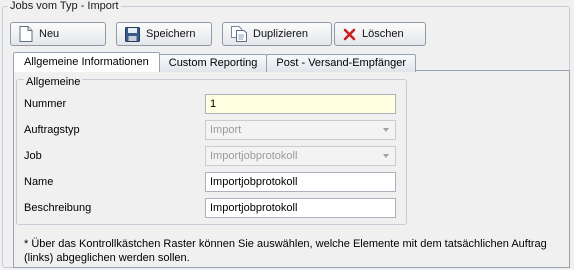  I want to click on save-button-label: Speichern, so click(171, 34).